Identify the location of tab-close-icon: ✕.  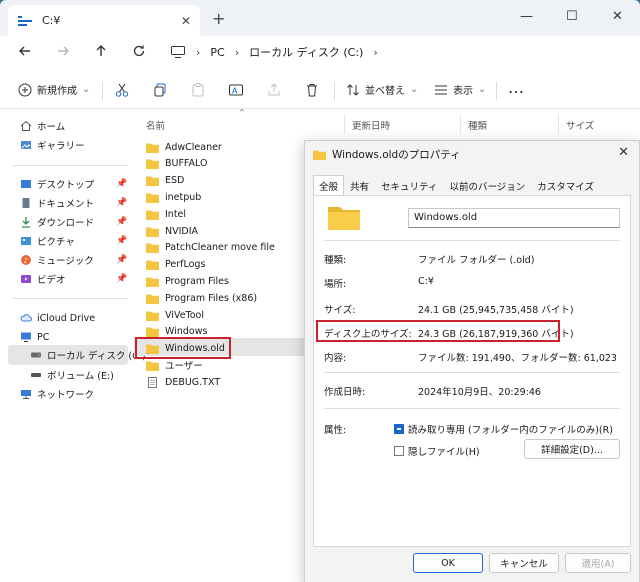
(186, 21).